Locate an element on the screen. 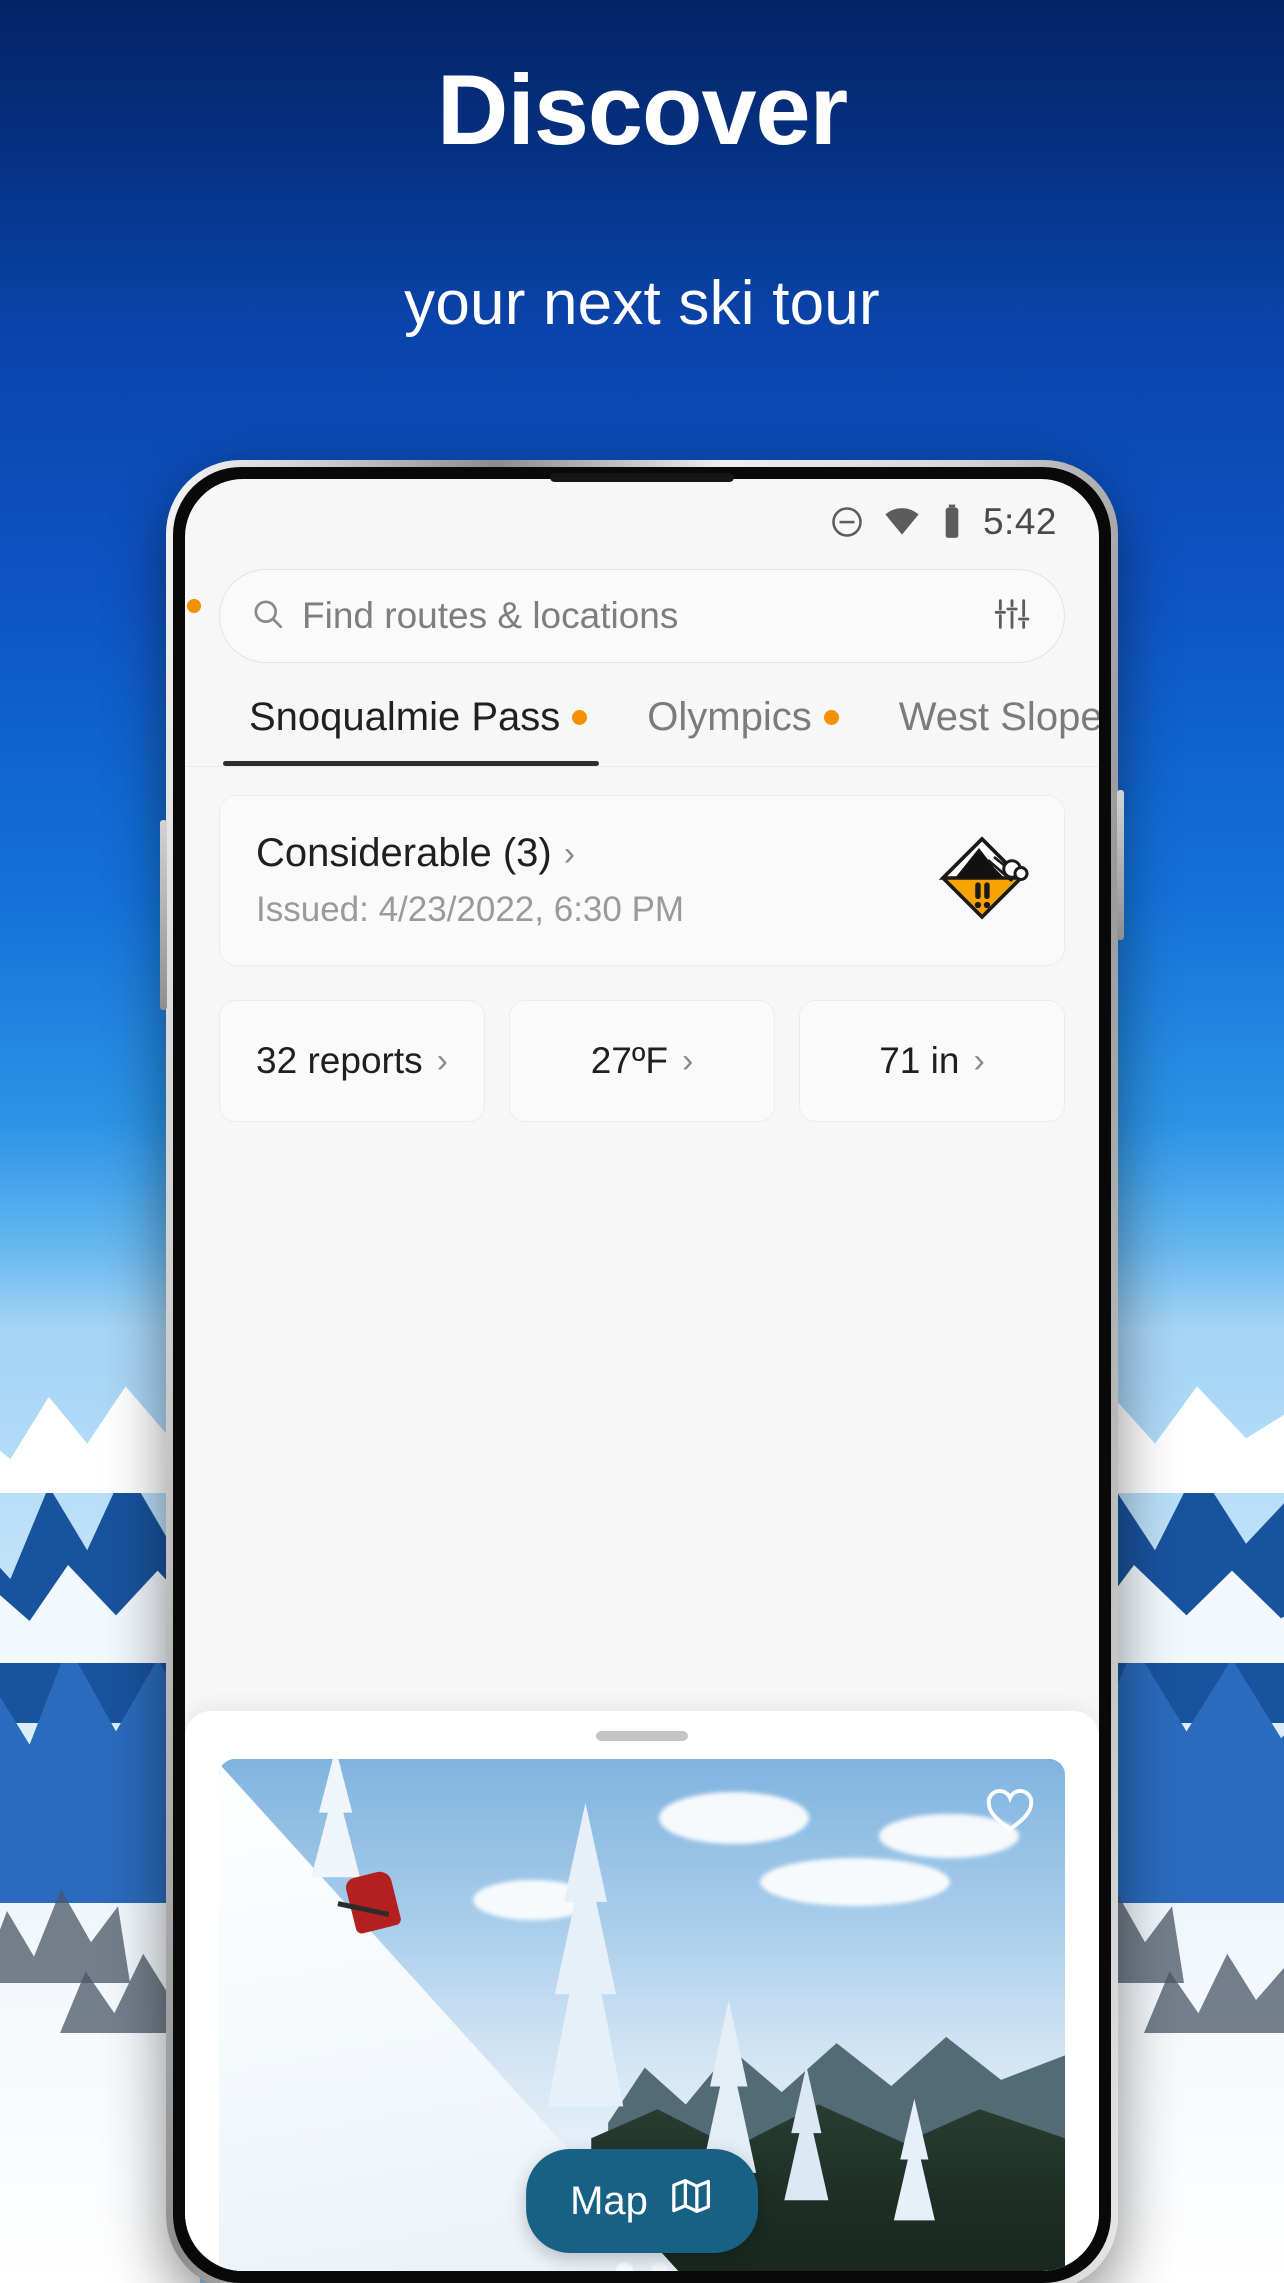 This screenshot has width=1284, height=2283. status-bar-time: 5:42 is located at coordinates (1019, 521).